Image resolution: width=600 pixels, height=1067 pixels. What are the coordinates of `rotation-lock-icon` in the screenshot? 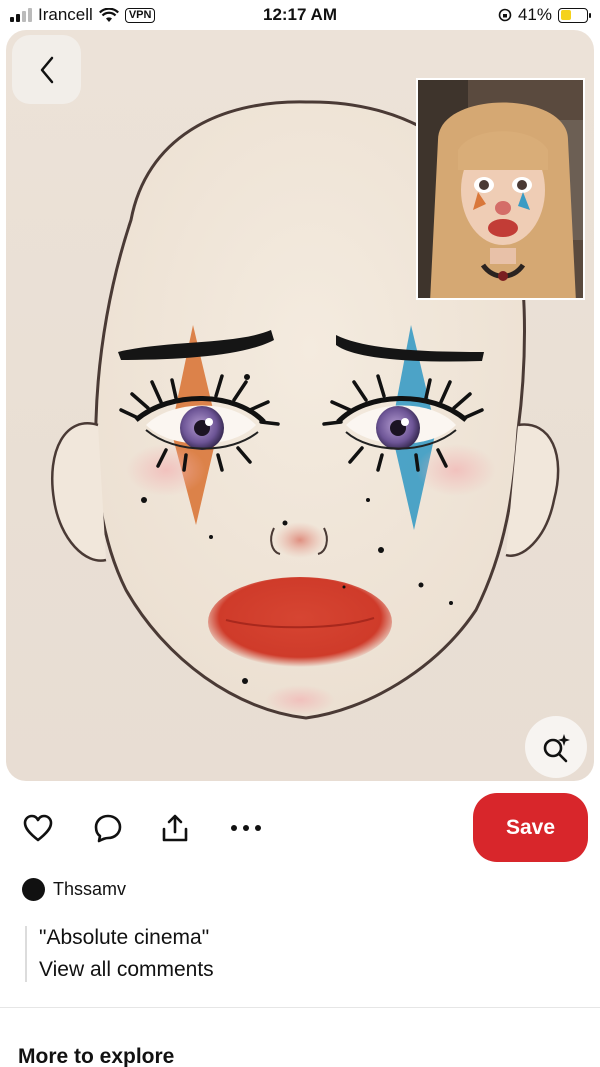 It's located at (505, 15).